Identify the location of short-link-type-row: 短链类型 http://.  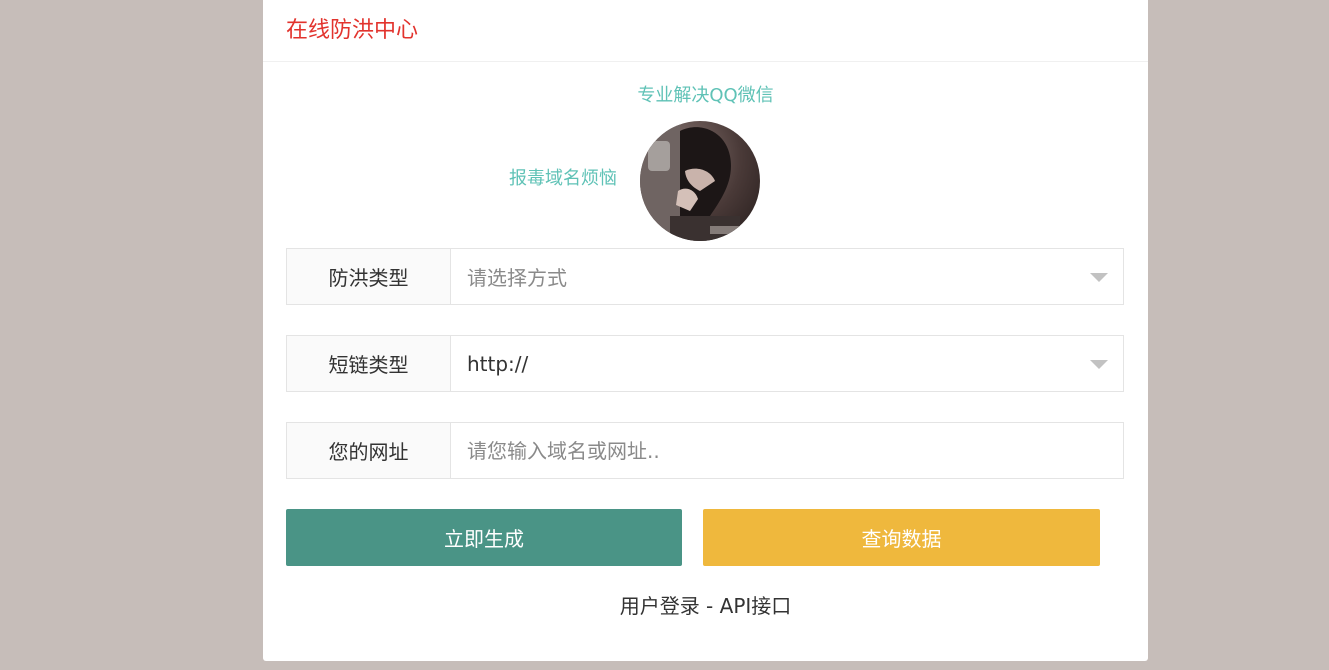
(705, 363).